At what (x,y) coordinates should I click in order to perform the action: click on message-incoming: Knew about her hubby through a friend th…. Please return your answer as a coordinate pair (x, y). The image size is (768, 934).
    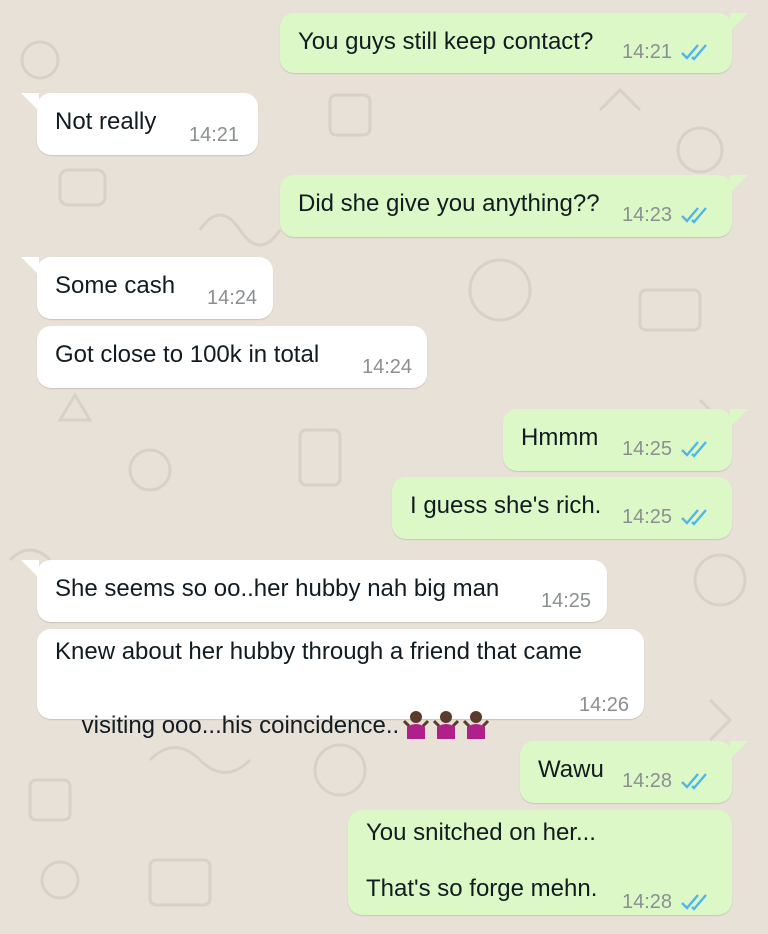
    Looking at the image, I should click on (340, 684).